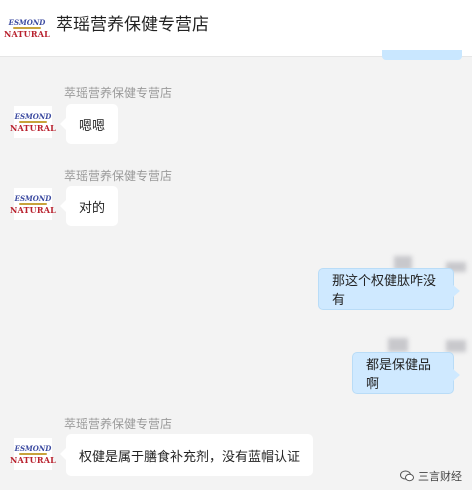  Describe the element at coordinates (89, 124) in the screenshot. I see `message-bubble: 嗯嗯` at that location.